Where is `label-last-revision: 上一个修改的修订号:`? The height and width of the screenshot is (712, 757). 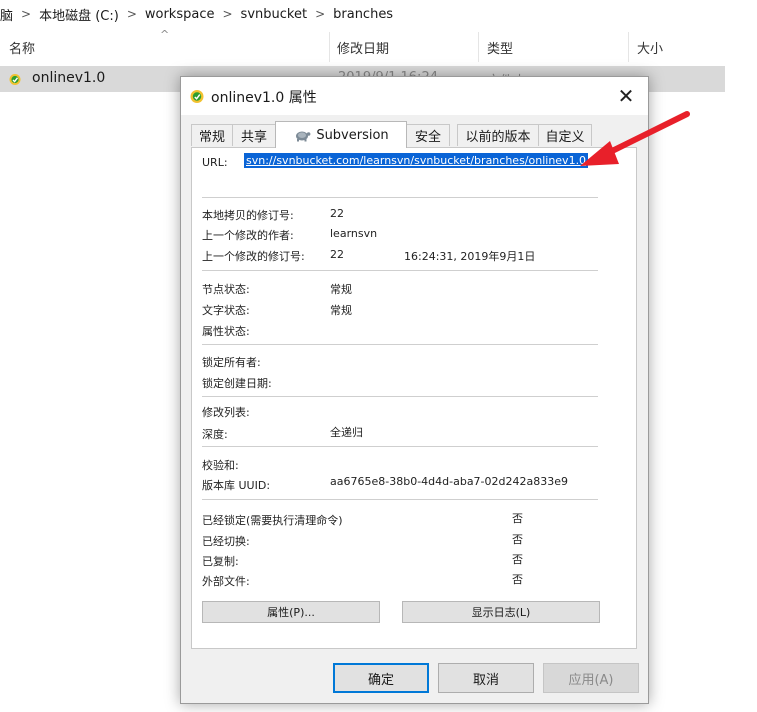
label-last-revision: 上一个修改的修订号: is located at coordinates (253, 256).